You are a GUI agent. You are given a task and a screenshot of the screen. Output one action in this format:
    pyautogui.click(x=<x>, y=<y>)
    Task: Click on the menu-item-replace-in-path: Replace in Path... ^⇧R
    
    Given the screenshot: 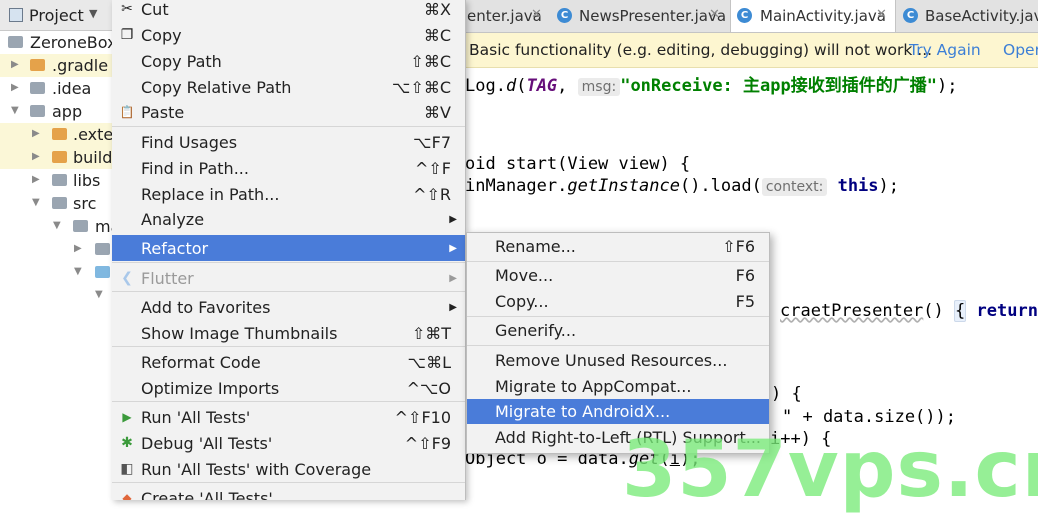 What is the action you would take?
    pyautogui.click(x=288, y=194)
    